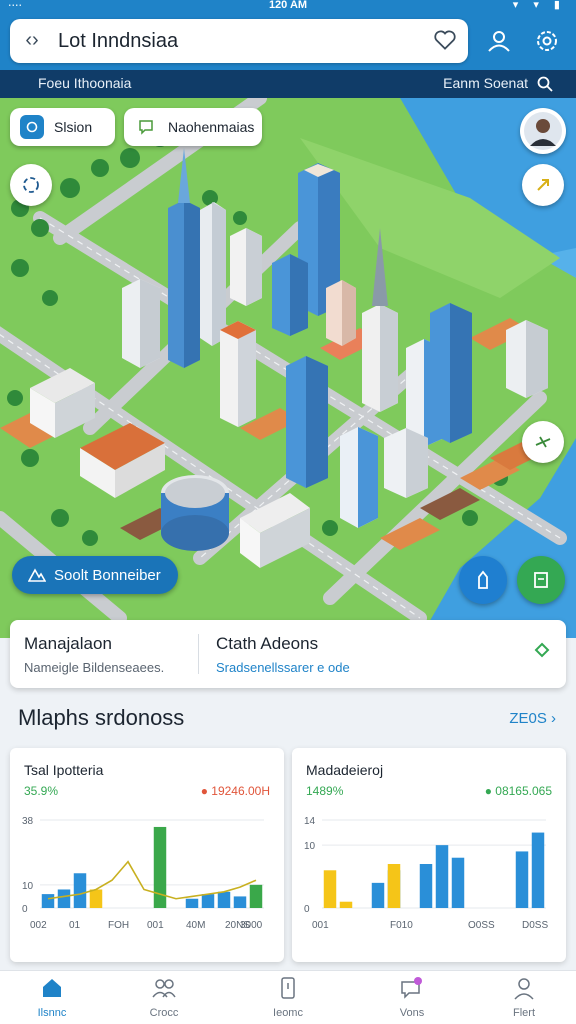 This screenshot has height=1024, width=576. Describe the element at coordinates (542, 650) in the screenshot. I see `diamond-icon` at that location.